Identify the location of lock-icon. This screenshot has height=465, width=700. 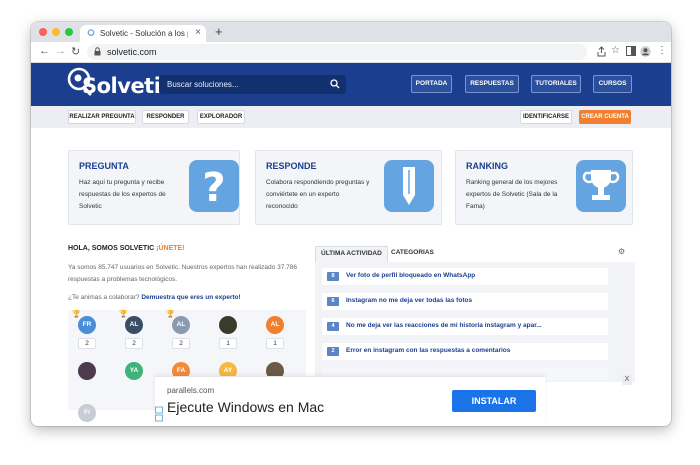
(97, 51).